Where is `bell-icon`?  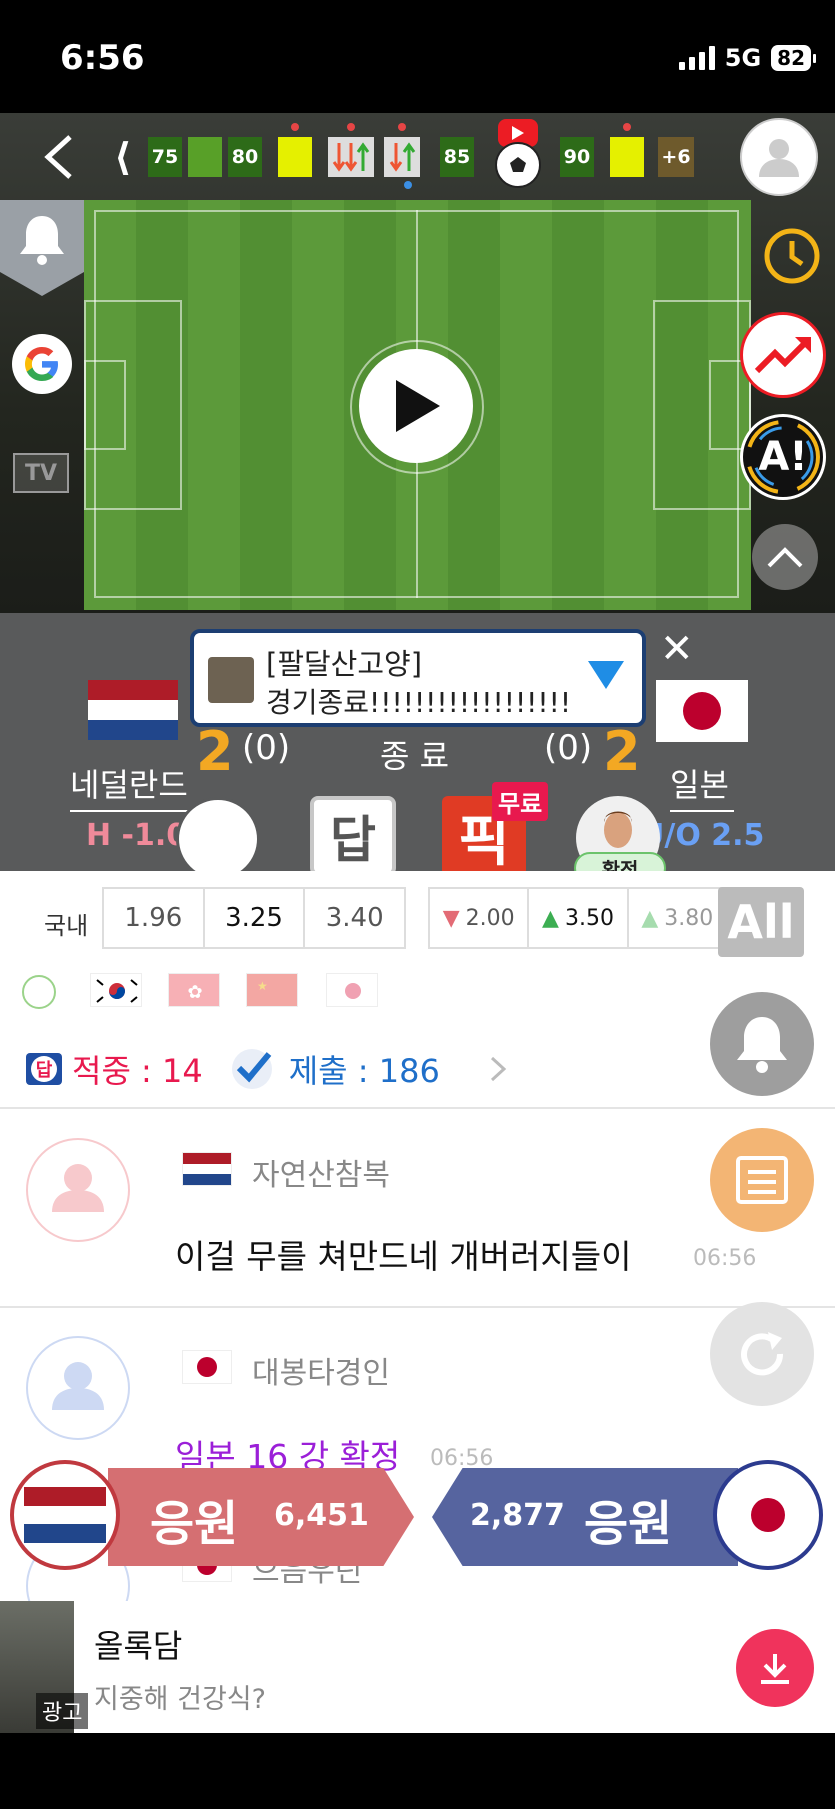
bell-icon is located at coordinates (762, 1045).